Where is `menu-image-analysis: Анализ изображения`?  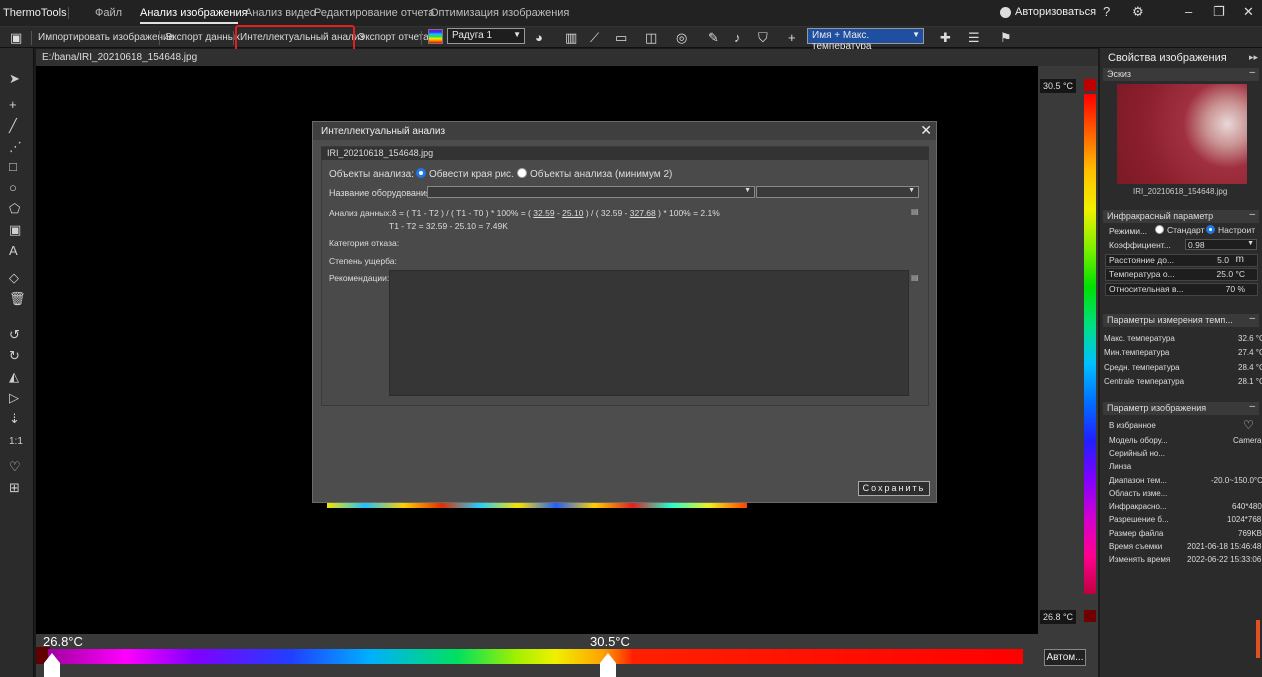
menu-image-analysis: Анализ изображения is located at coordinates (194, 13).